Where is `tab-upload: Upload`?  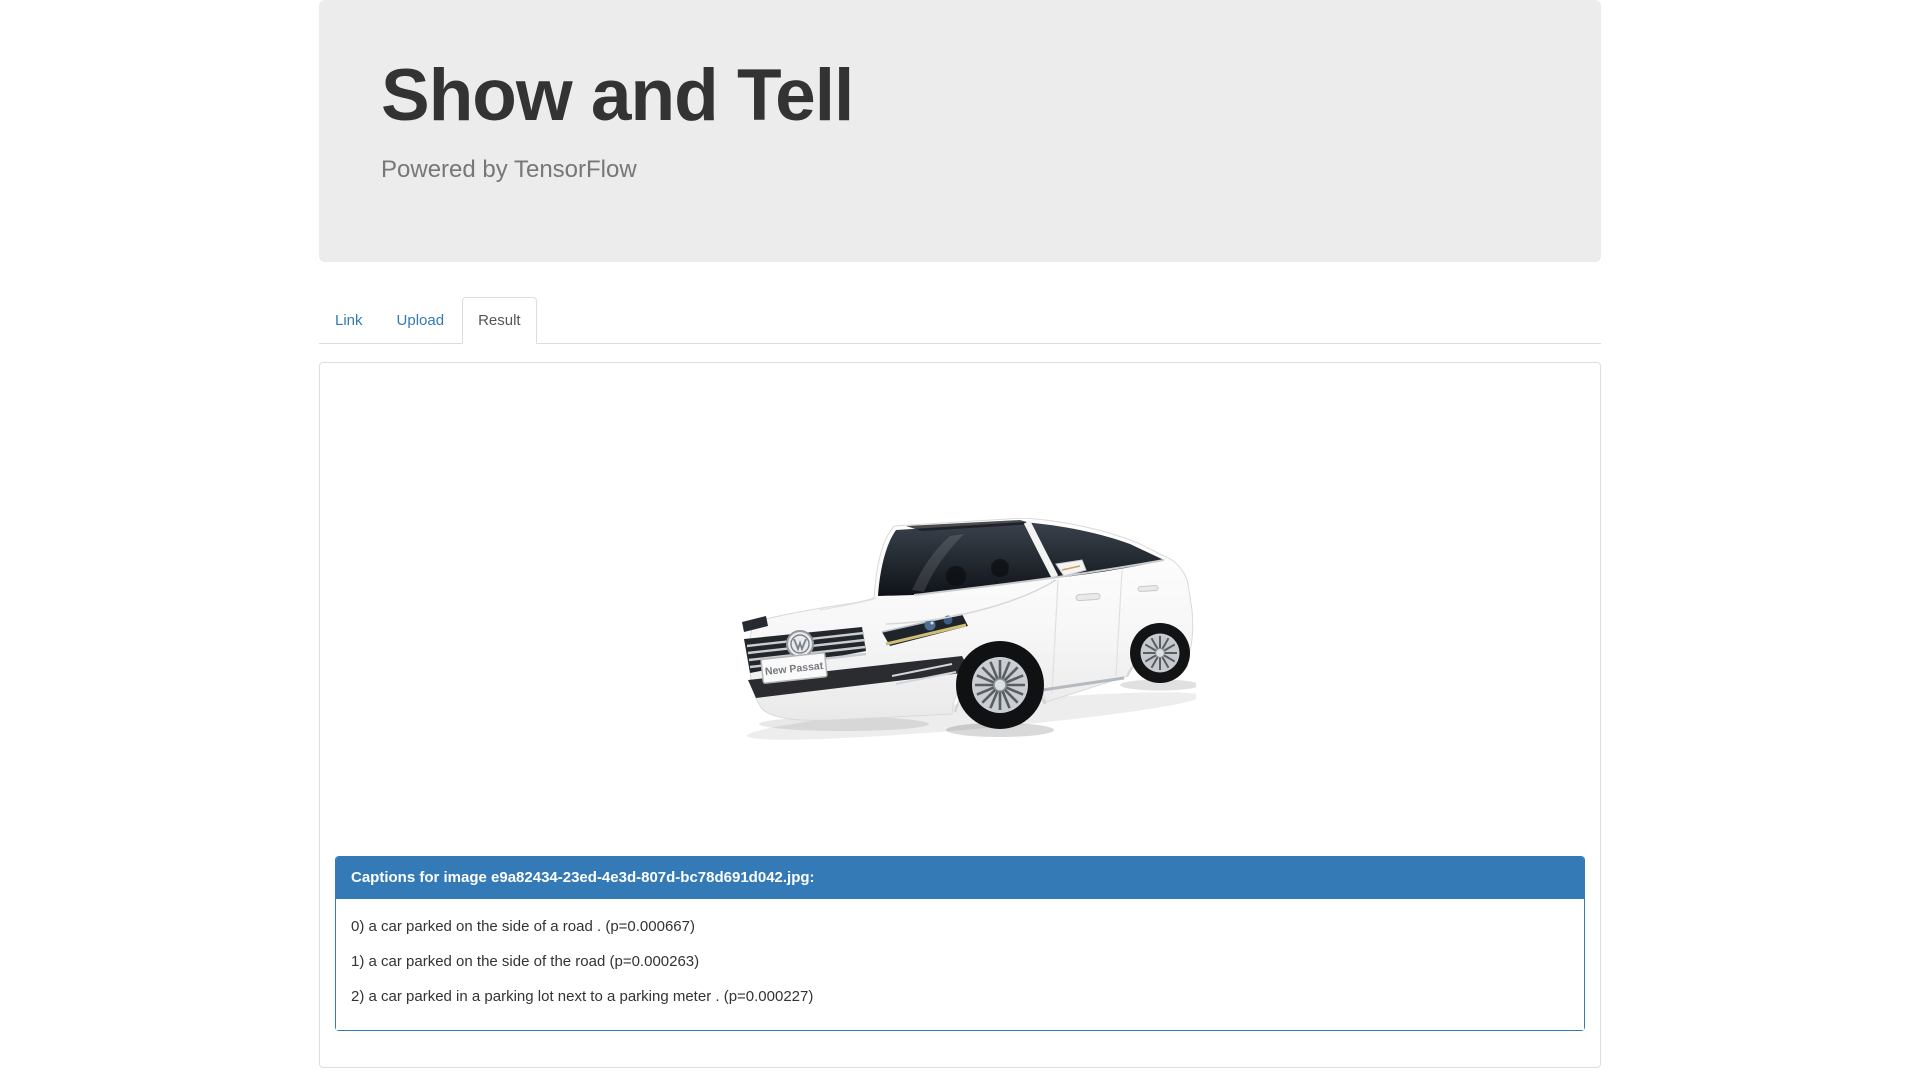
tab-upload: Upload is located at coordinates (421, 320).